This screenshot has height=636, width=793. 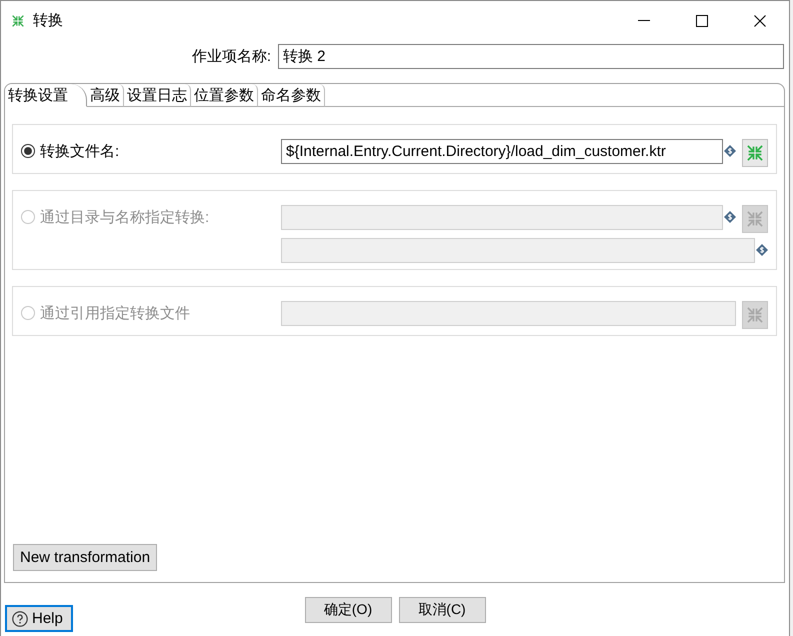 What do you see at coordinates (502, 151) in the screenshot?
I see `input-field: ${Internal.Entry.Current.Directory}/load_dim_customer.ktr` at bounding box center [502, 151].